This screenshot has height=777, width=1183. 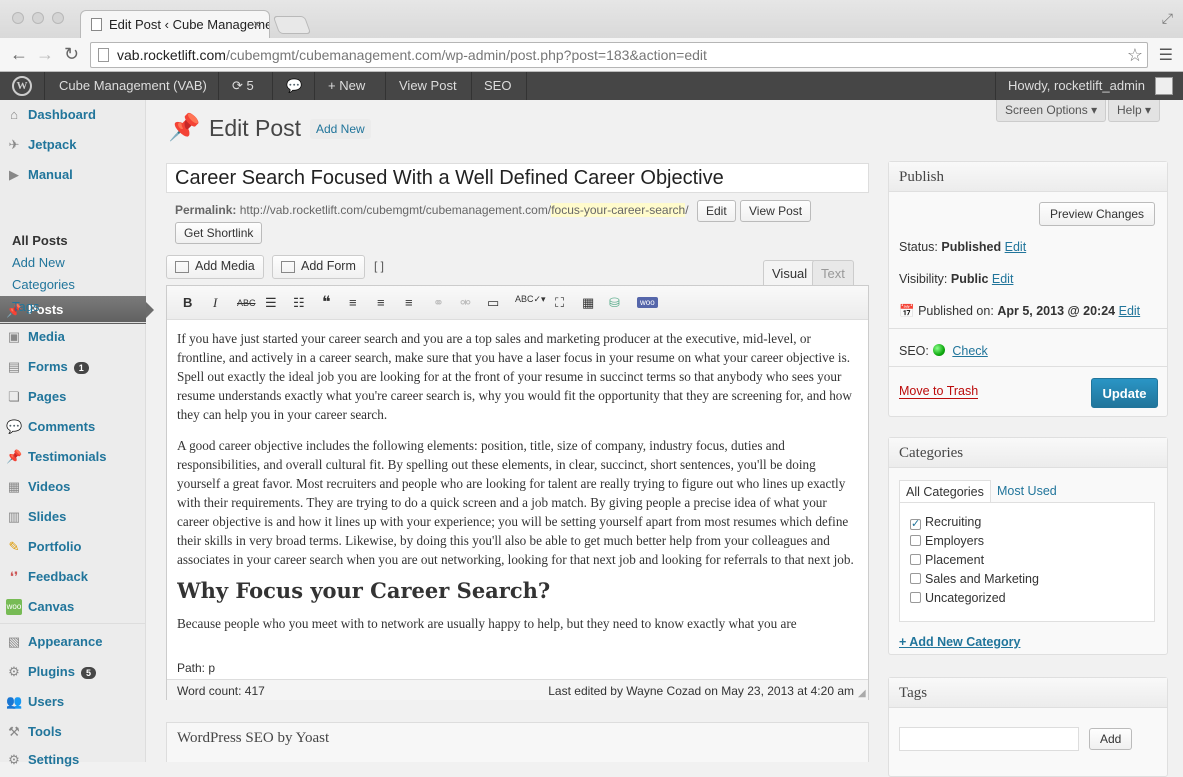 What do you see at coordinates (14, 701) in the screenshot?
I see `users-icon: 👥` at bounding box center [14, 701].